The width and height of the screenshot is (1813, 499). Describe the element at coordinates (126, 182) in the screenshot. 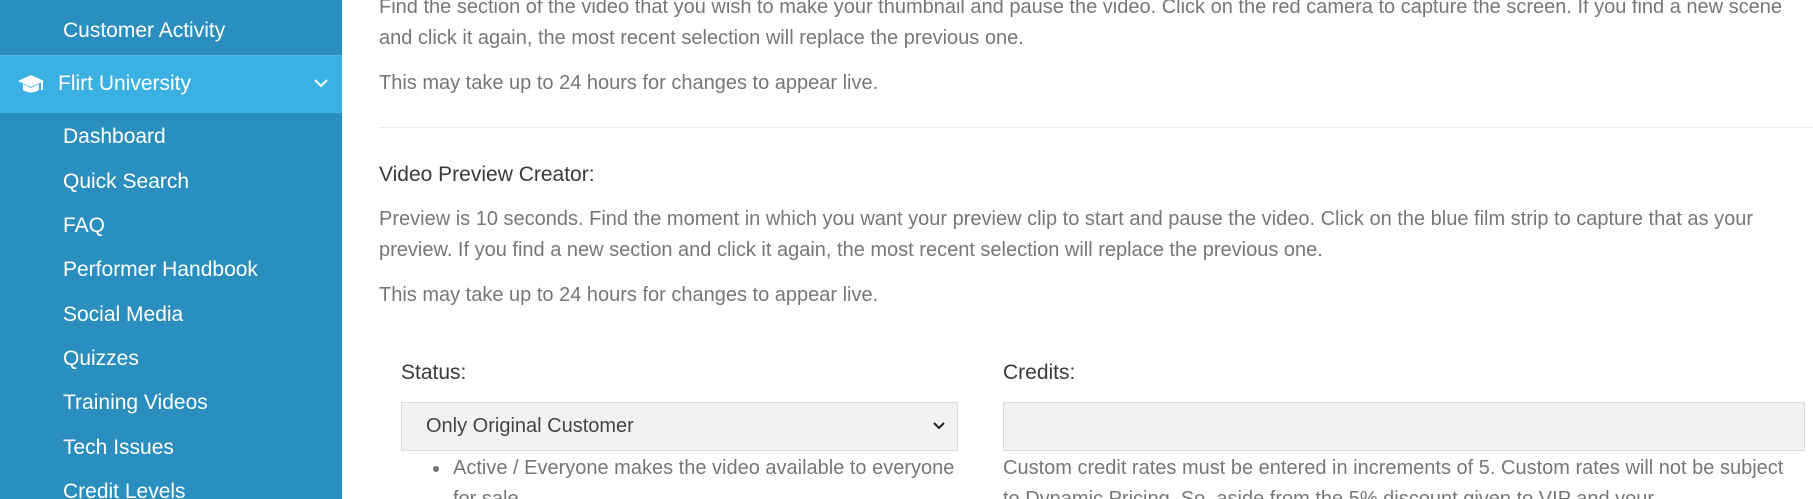

I see `sidebar-item-quick-search: Quick Search` at that location.